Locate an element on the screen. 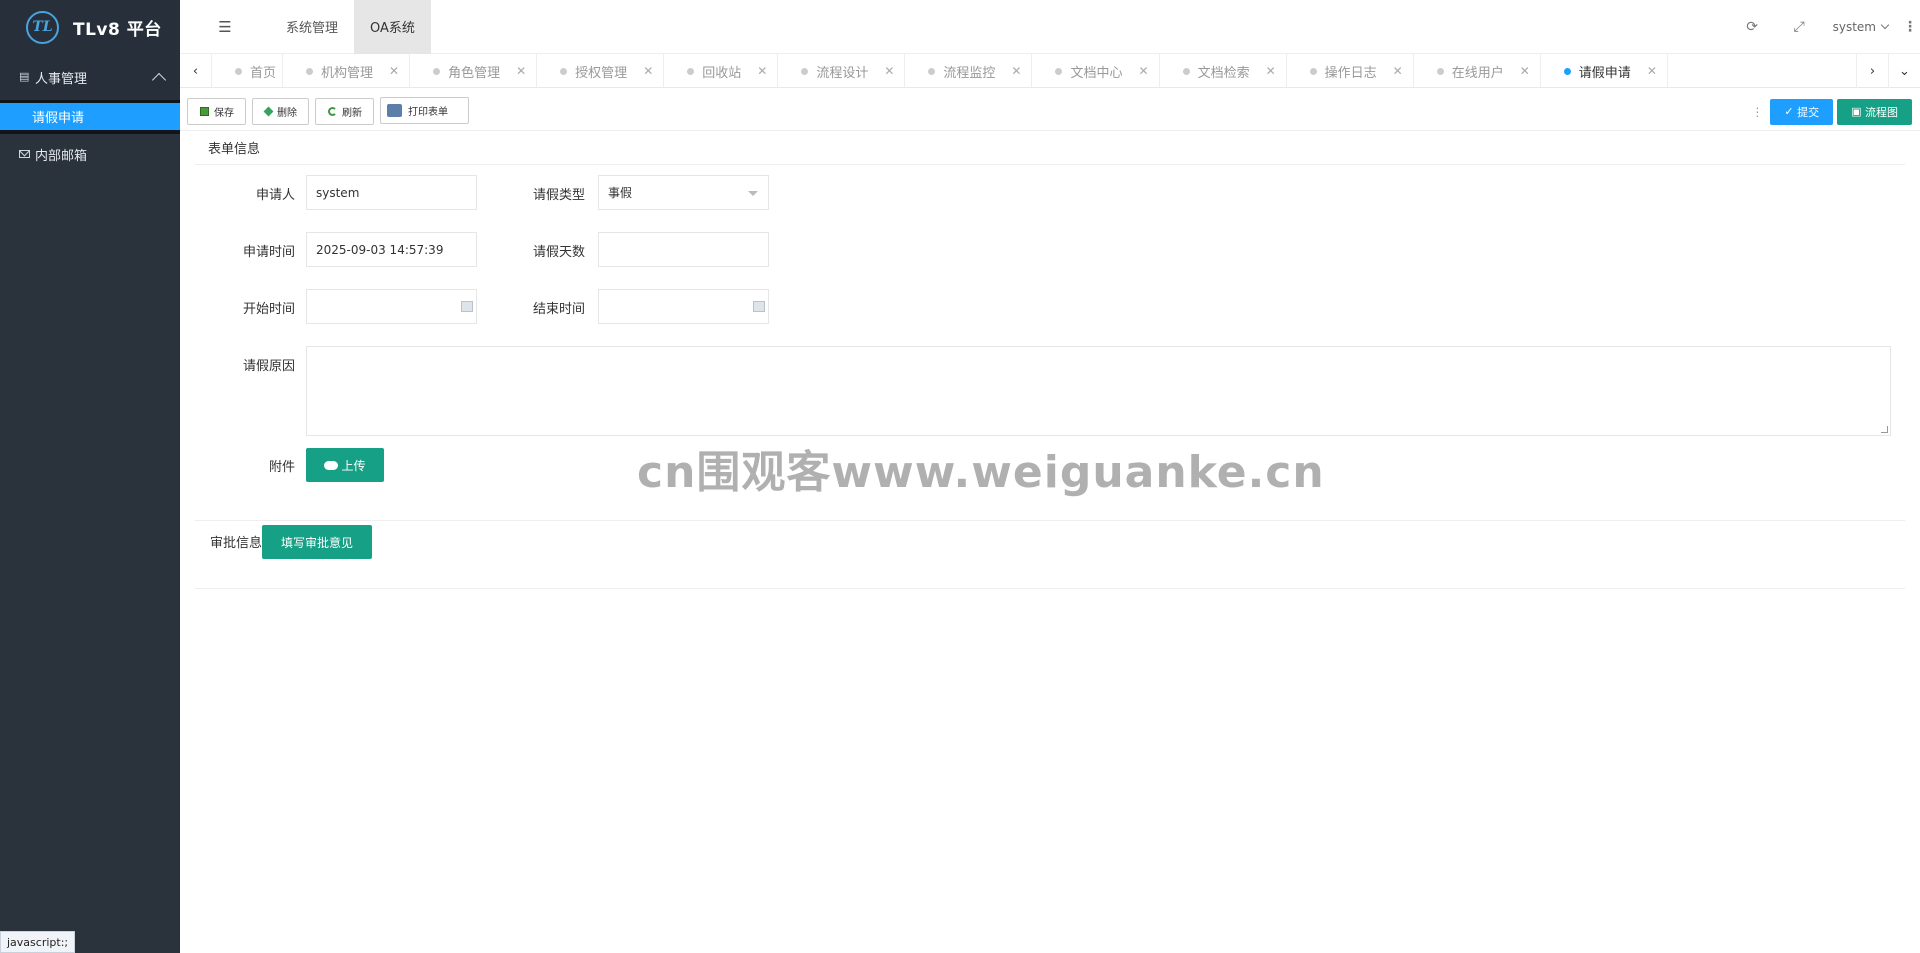 The width and height of the screenshot is (1920, 953). image-icon: ▣ is located at coordinates (1858, 111).